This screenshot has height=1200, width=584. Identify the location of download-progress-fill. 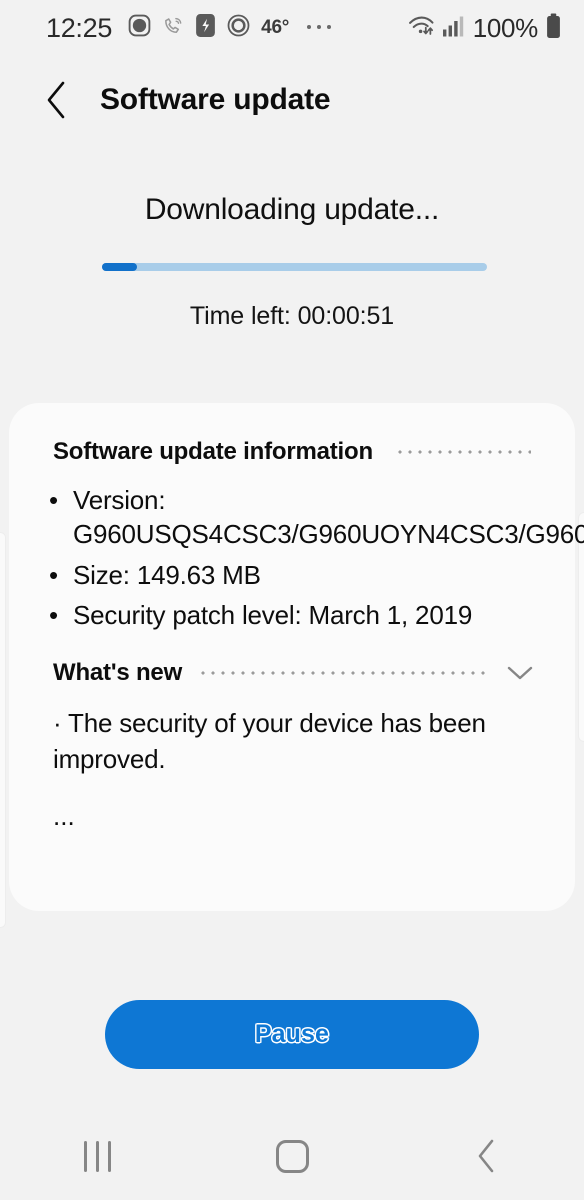
(119, 267).